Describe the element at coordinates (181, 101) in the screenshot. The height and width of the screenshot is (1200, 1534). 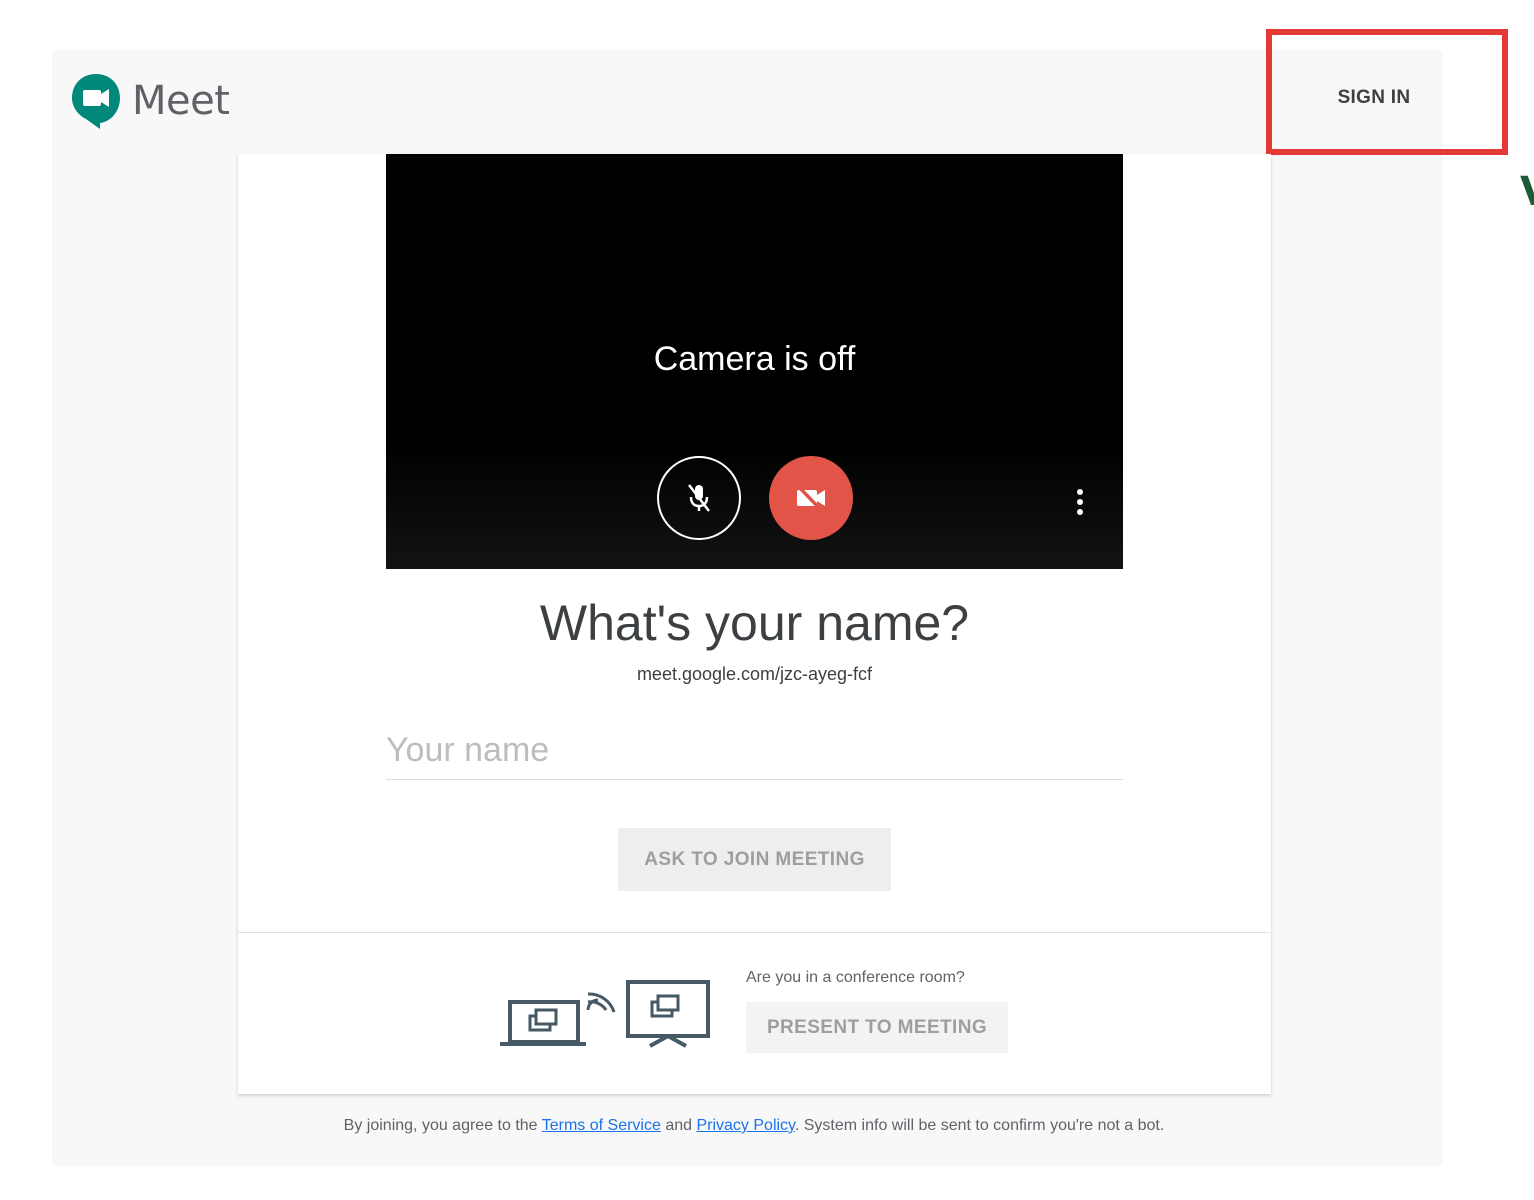
I see `app-name: Meet` at that location.